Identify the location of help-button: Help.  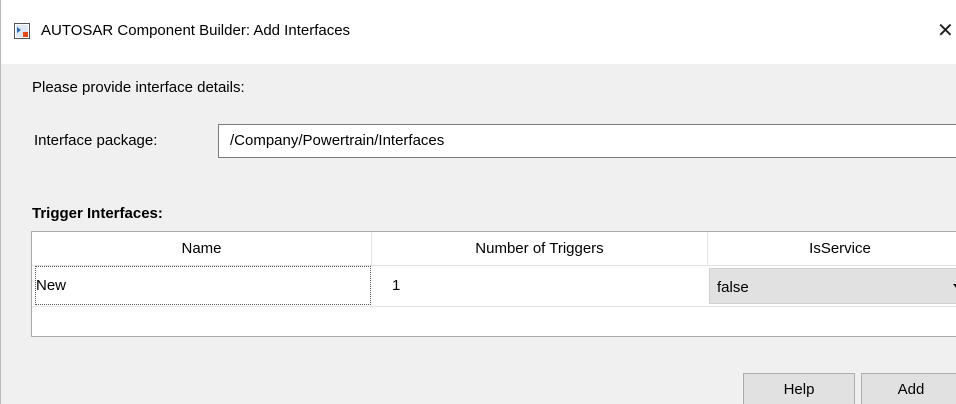
(799, 388).